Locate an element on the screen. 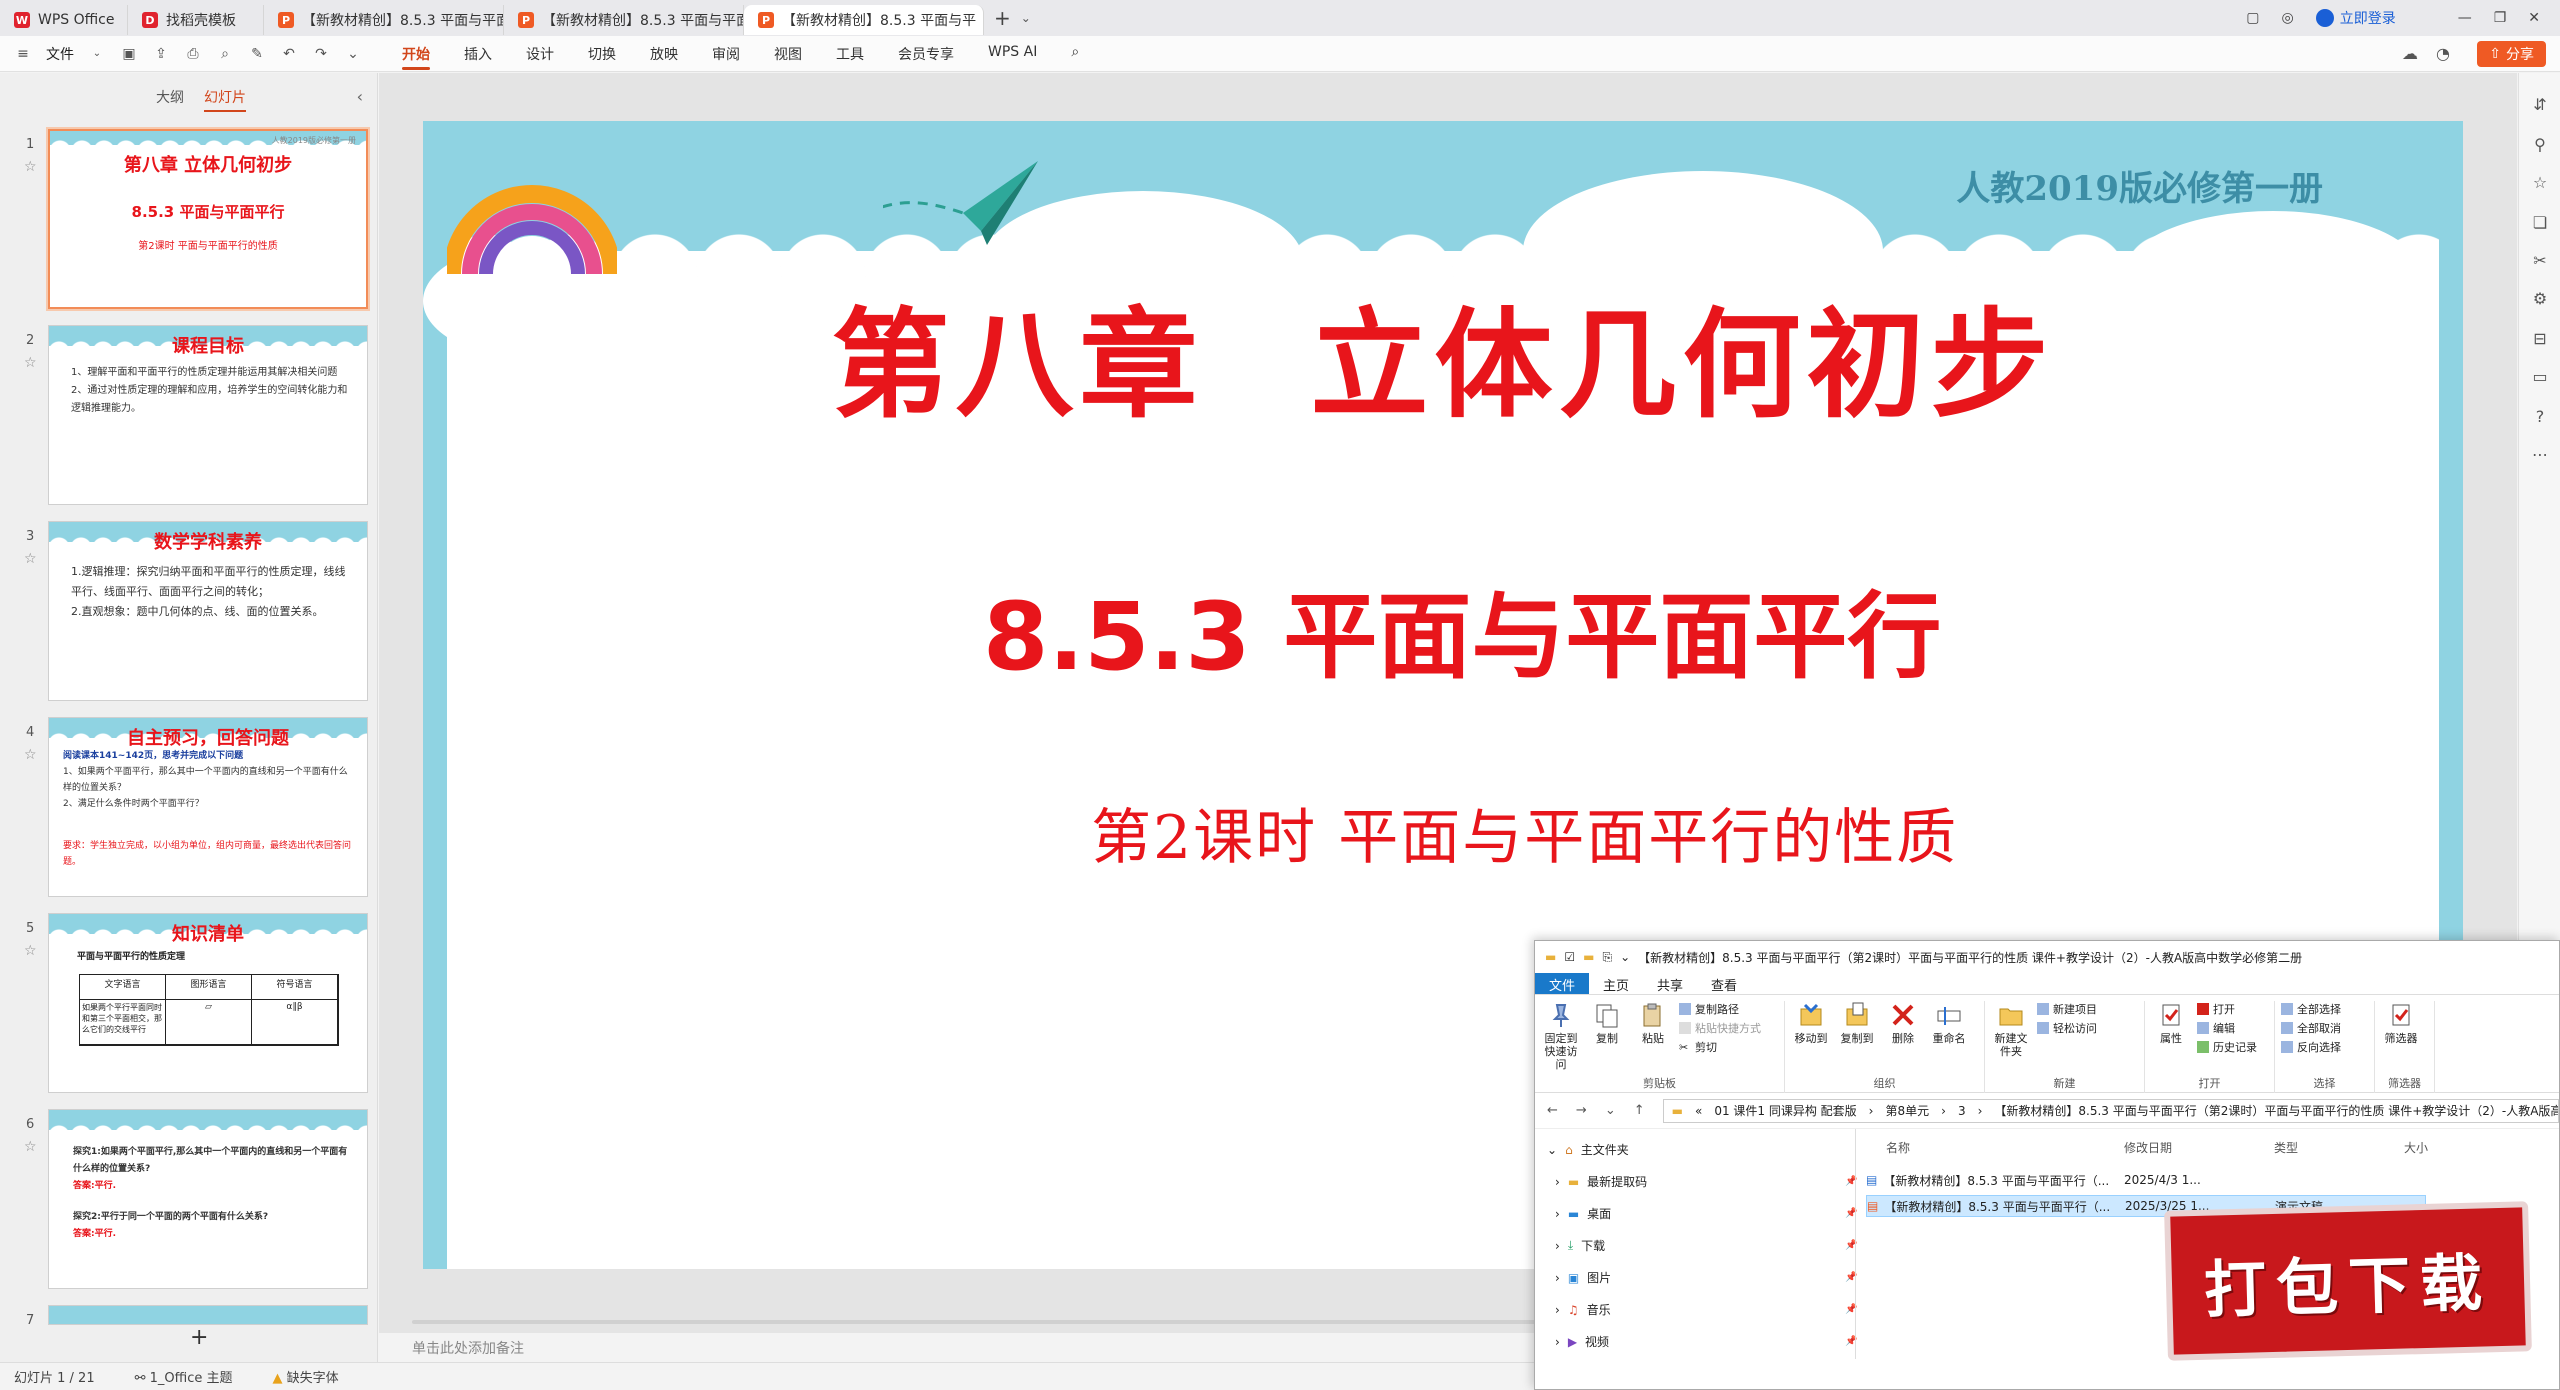 The image size is (2560, 1390). style-icon: ⚲ is located at coordinates (2540, 144).